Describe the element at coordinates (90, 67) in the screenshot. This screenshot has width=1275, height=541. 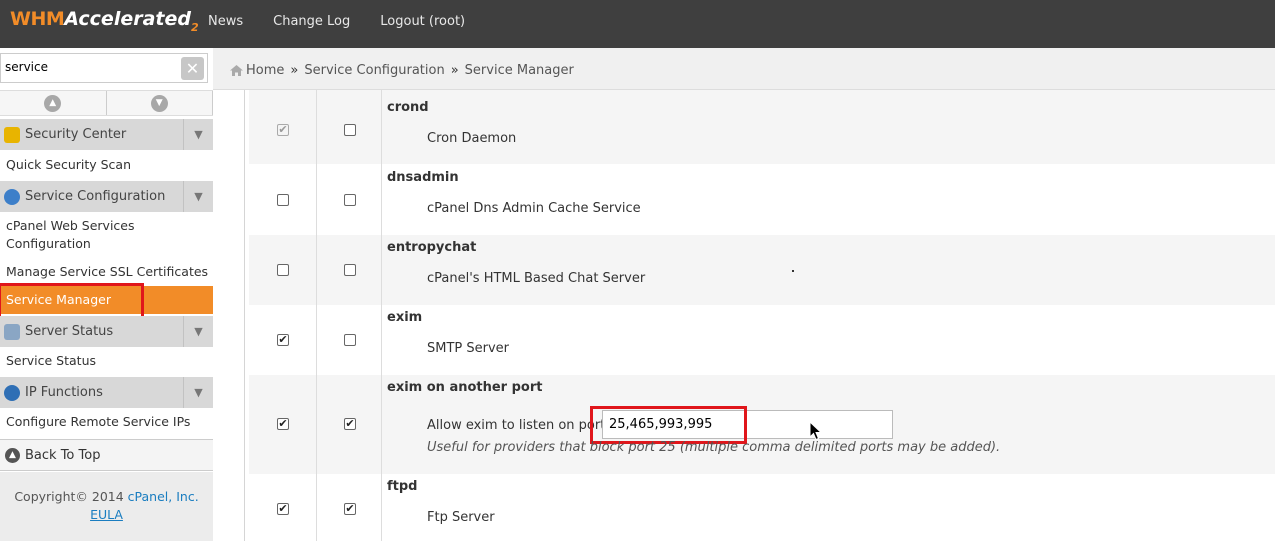
I see `search-input` at that location.